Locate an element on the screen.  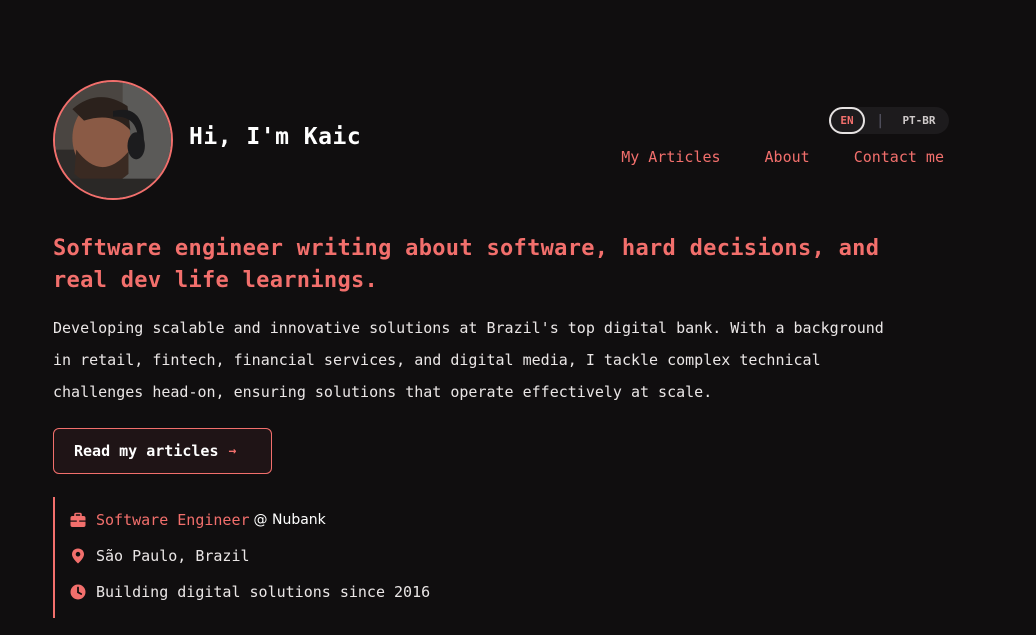
role-title: Software Engineer is located at coordinates (173, 520).